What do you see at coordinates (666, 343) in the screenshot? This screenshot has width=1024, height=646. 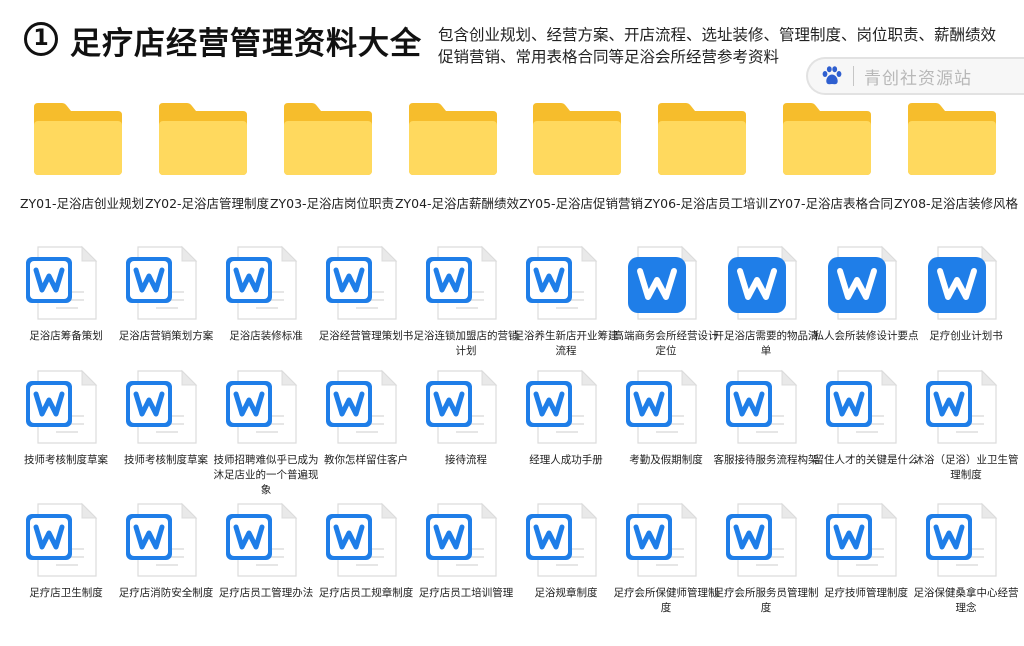 I see `file-label: 高端商务会所经营设计定位` at bounding box center [666, 343].